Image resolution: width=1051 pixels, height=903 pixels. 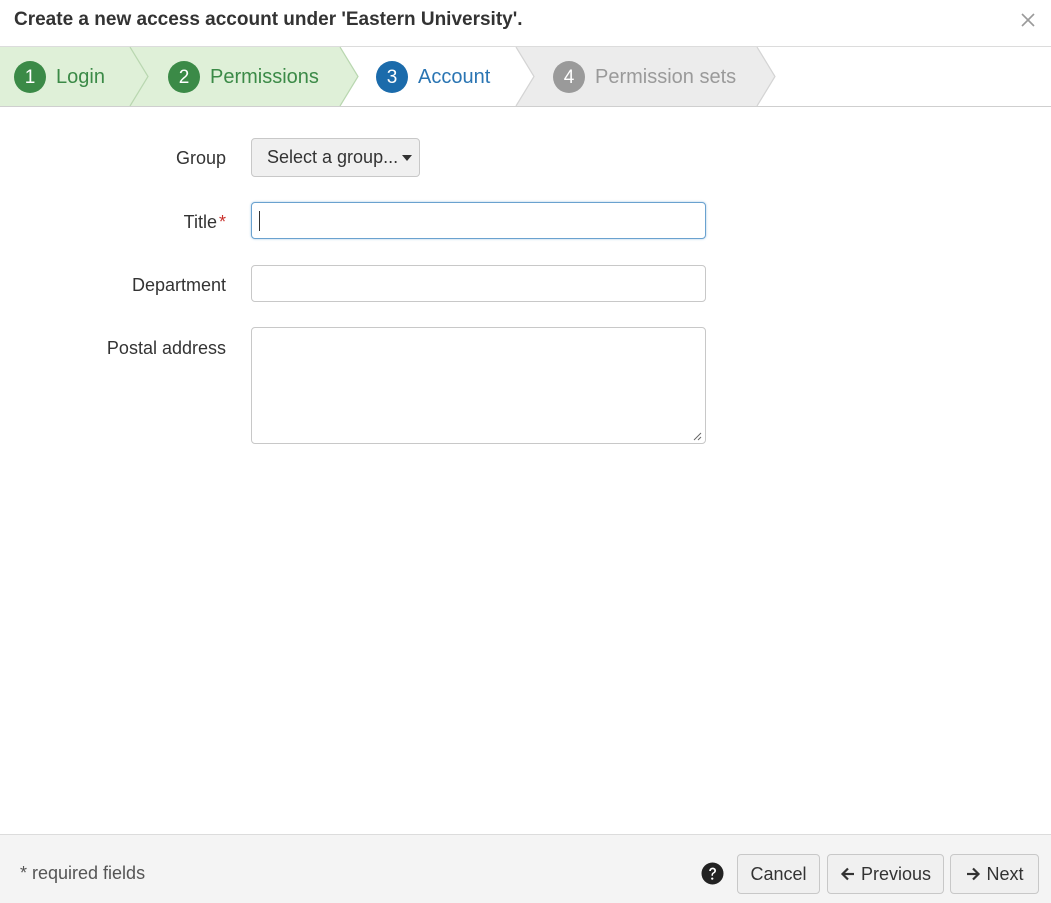 I want to click on step-account: 3 Account, so click(x=433, y=77).